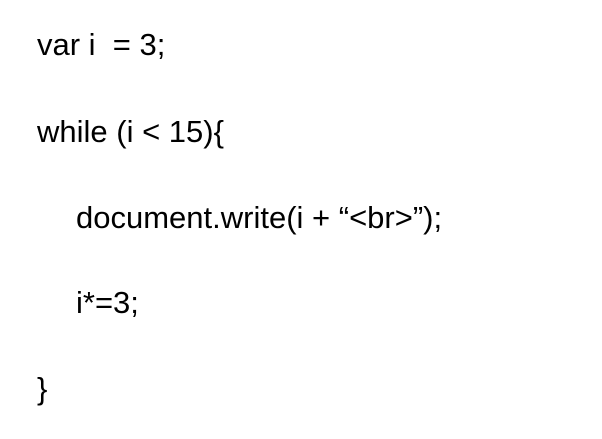 The width and height of the screenshot is (602, 439). Describe the element at coordinates (101, 44) in the screenshot. I see `code-line-declaration: var i = 3;` at that location.